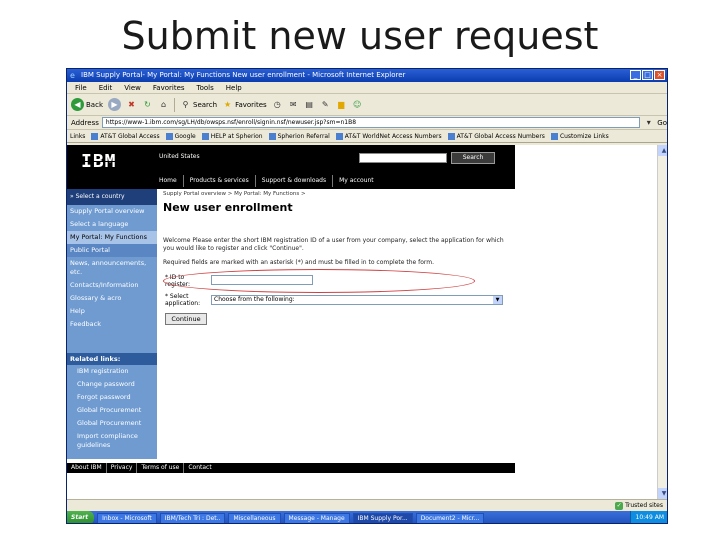 This screenshot has width=720, height=540. What do you see at coordinates (662, 123) in the screenshot?
I see `go-button: Go` at bounding box center [662, 123].